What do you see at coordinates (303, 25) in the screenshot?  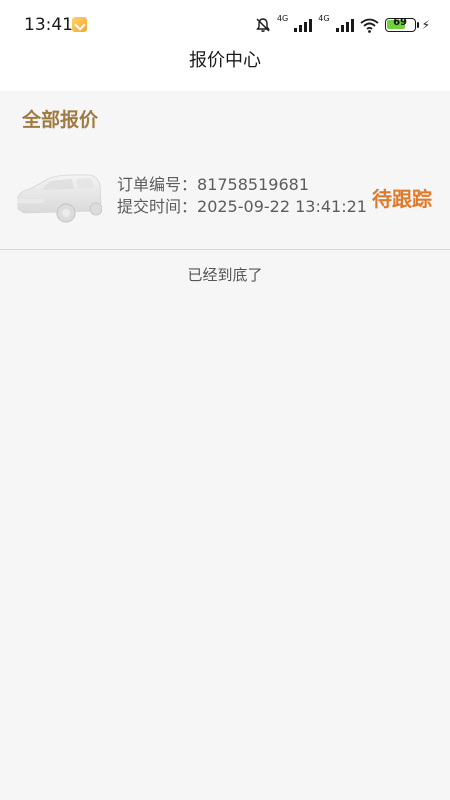 I see `signal-strength-icon` at bounding box center [303, 25].